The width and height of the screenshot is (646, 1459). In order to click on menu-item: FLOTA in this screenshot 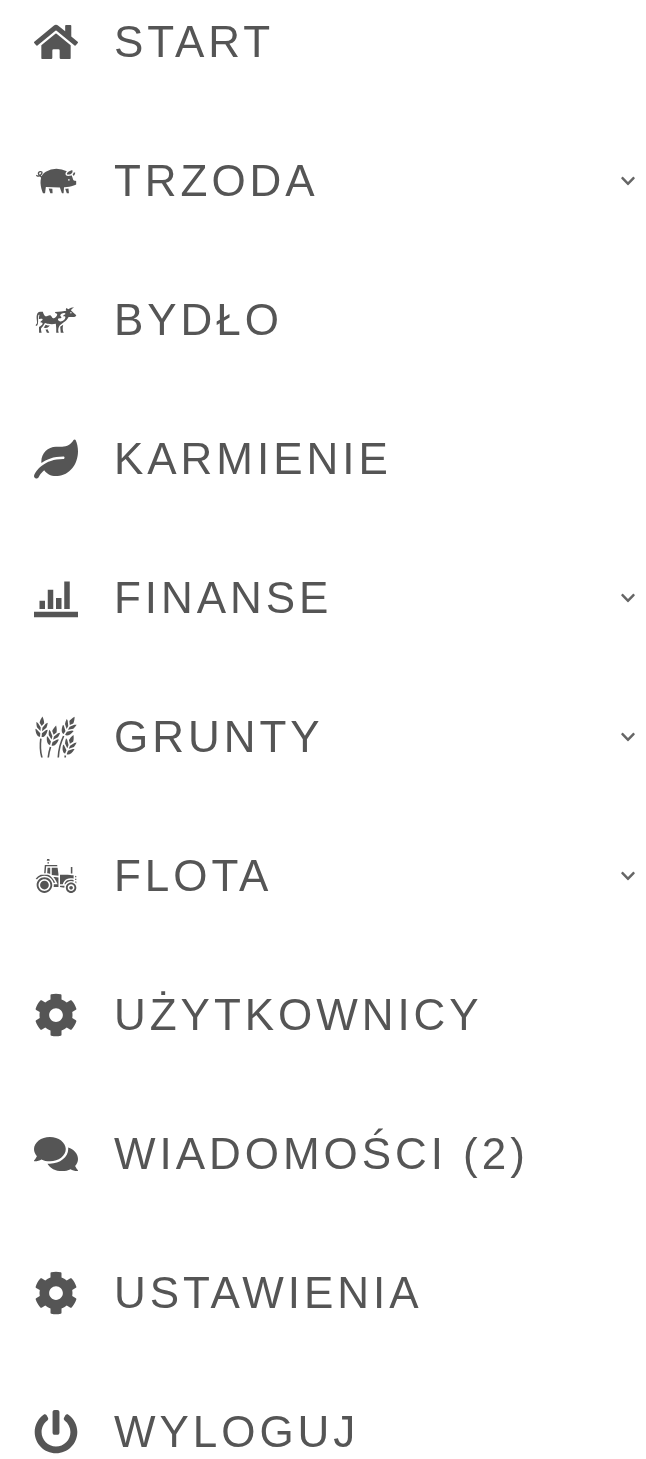, I will do `click(323, 876)`.